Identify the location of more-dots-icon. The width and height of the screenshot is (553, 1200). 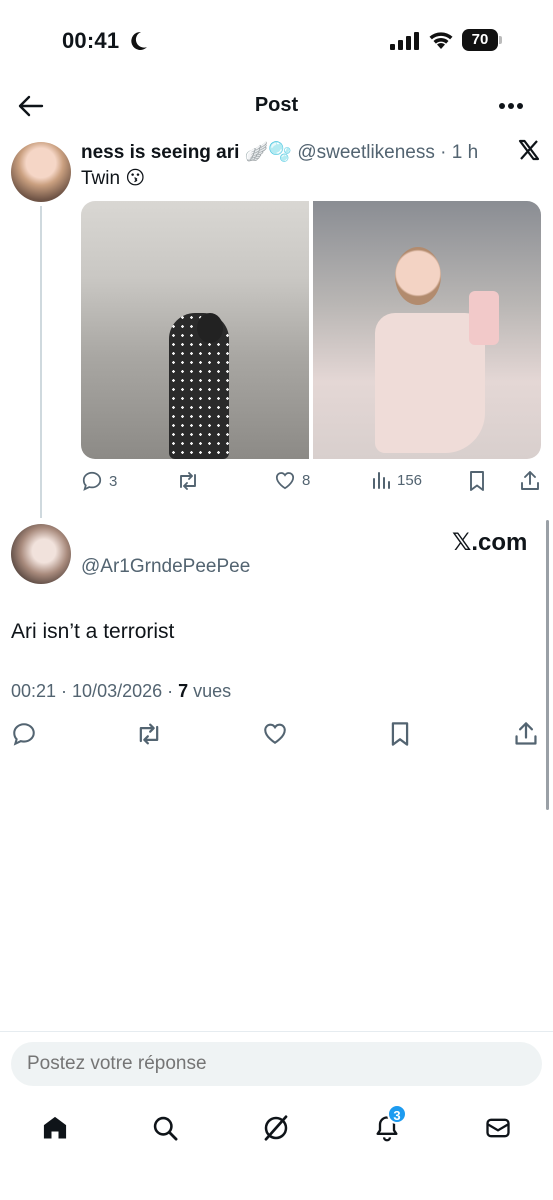
(511, 106).